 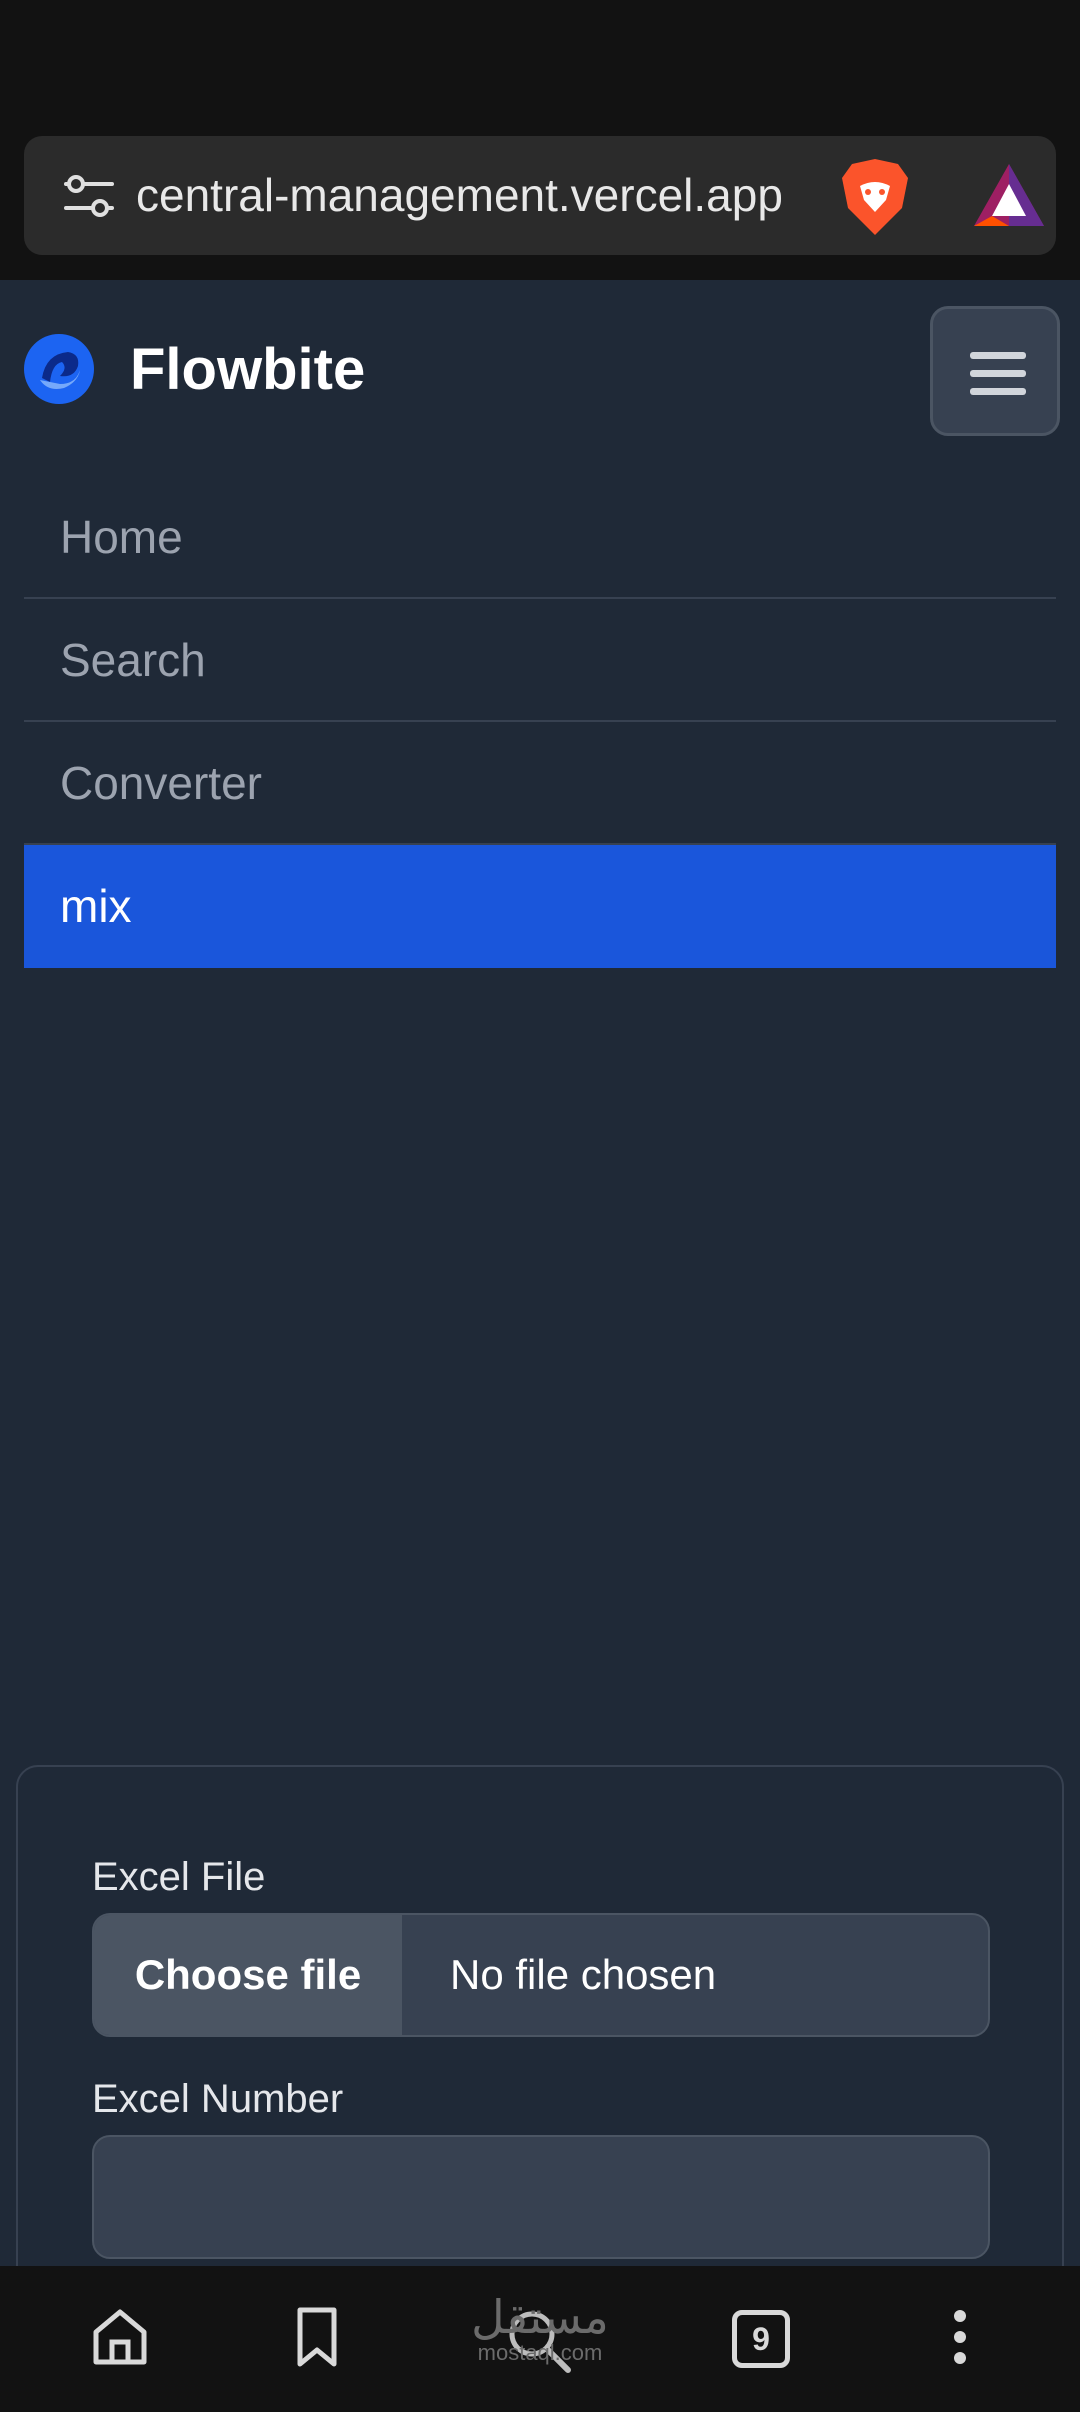 I want to click on app-header: Flowbite, so click(x=540, y=370).